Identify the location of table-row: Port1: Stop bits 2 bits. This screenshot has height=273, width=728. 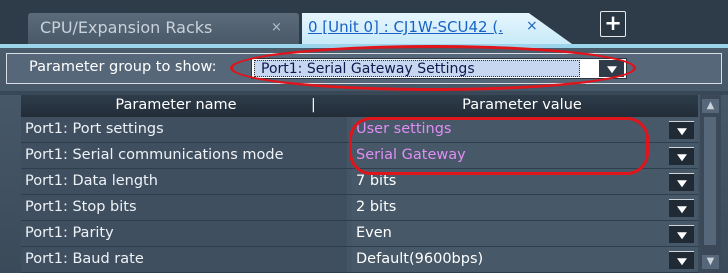
(359, 208).